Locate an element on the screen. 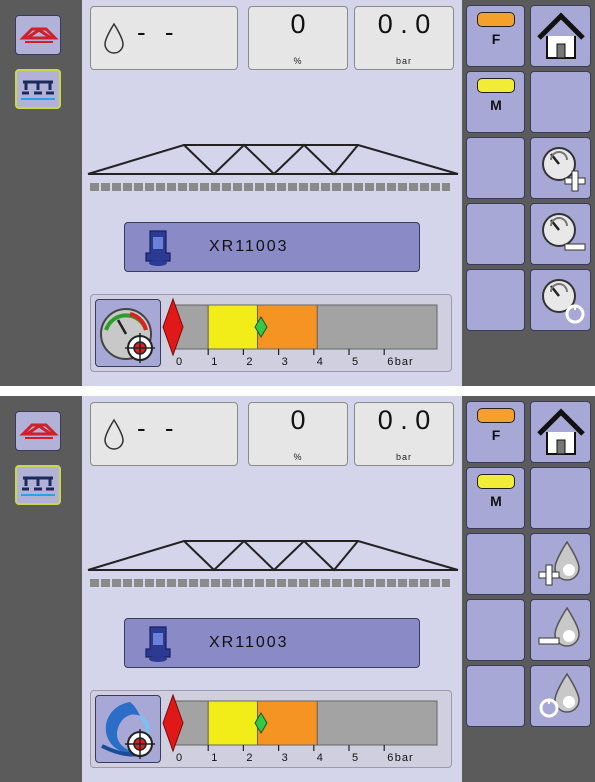 The image size is (595, 782). rate-reset-button is located at coordinates (560, 696).